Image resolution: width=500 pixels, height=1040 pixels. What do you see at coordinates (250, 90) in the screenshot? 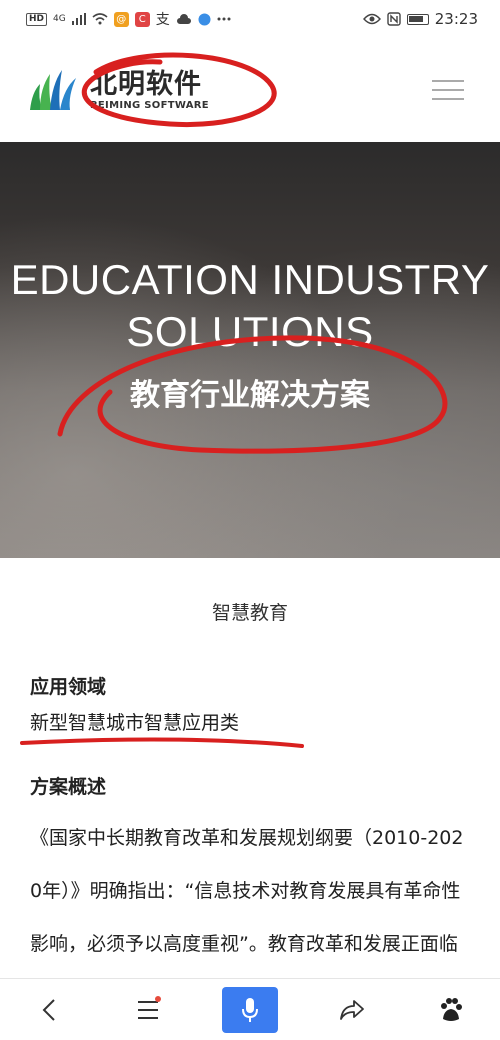
I see `site-header: 北明软件 BEIMING SOFTWARE` at bounding box center [250, 90].